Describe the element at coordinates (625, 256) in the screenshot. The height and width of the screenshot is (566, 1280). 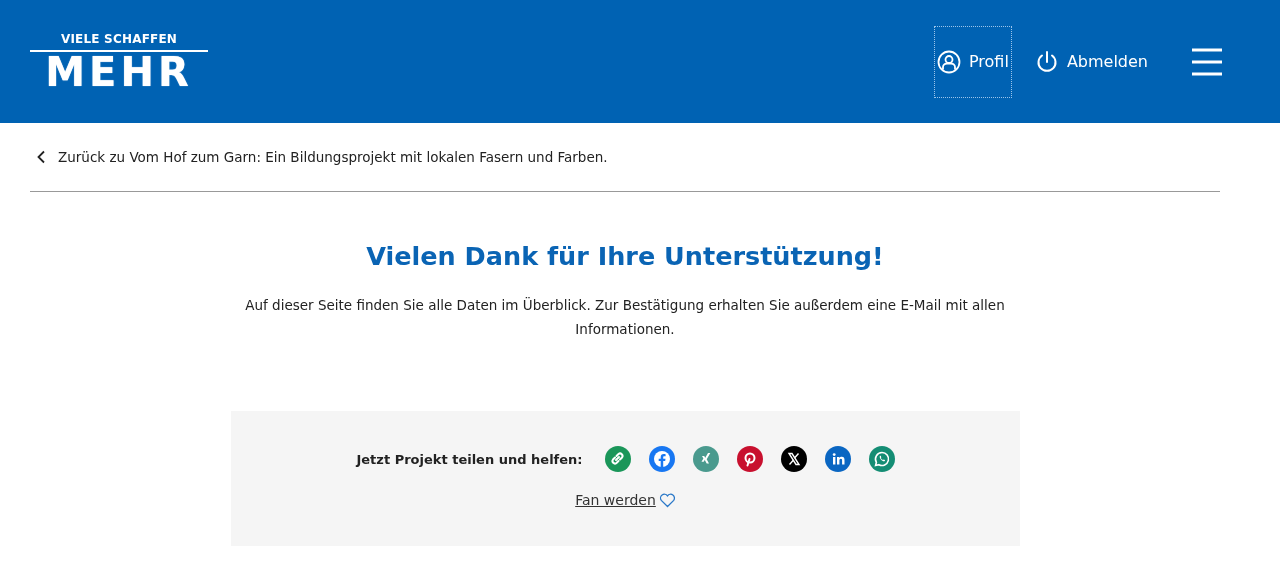
I see `page-heading: Vielen Dank für Ihre Unterstützung!` at that location.